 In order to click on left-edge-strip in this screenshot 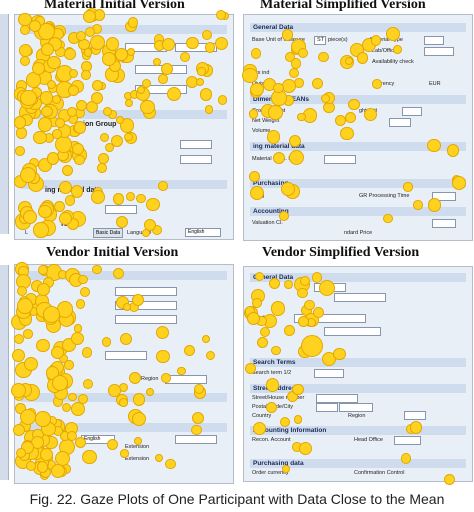, I will do `click(4, 124)`.